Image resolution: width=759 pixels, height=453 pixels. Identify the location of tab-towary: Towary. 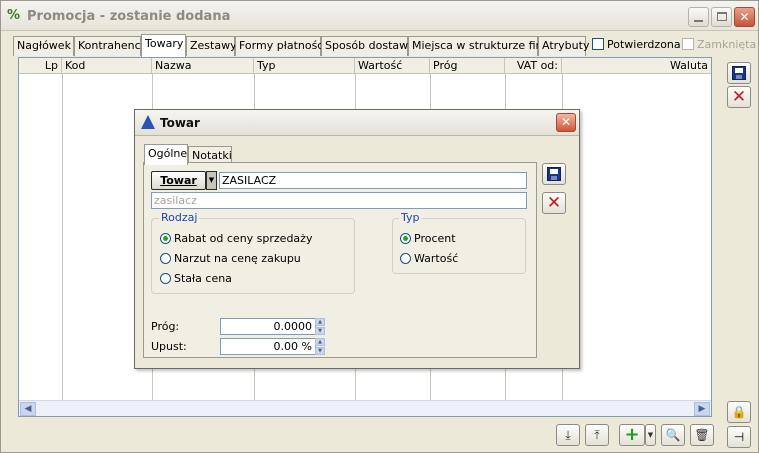
(163, 45).